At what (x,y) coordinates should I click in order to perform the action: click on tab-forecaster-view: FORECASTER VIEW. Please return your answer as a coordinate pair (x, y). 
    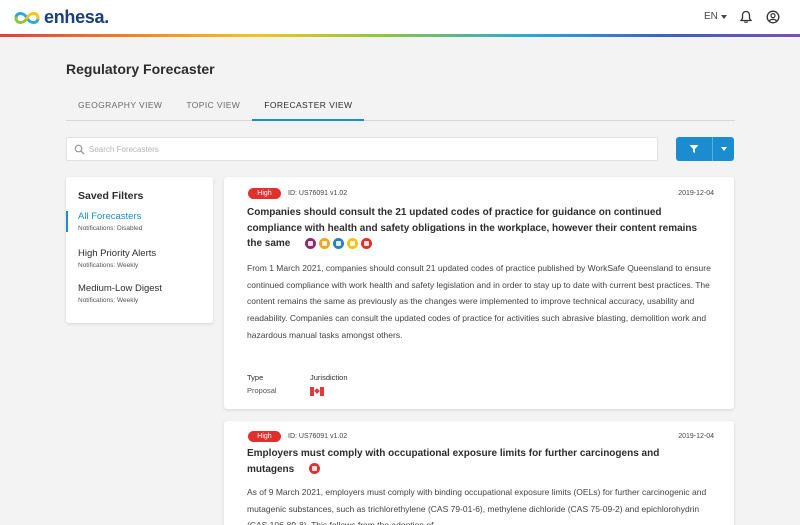
    Looking at the image, I should click on (308, 107).